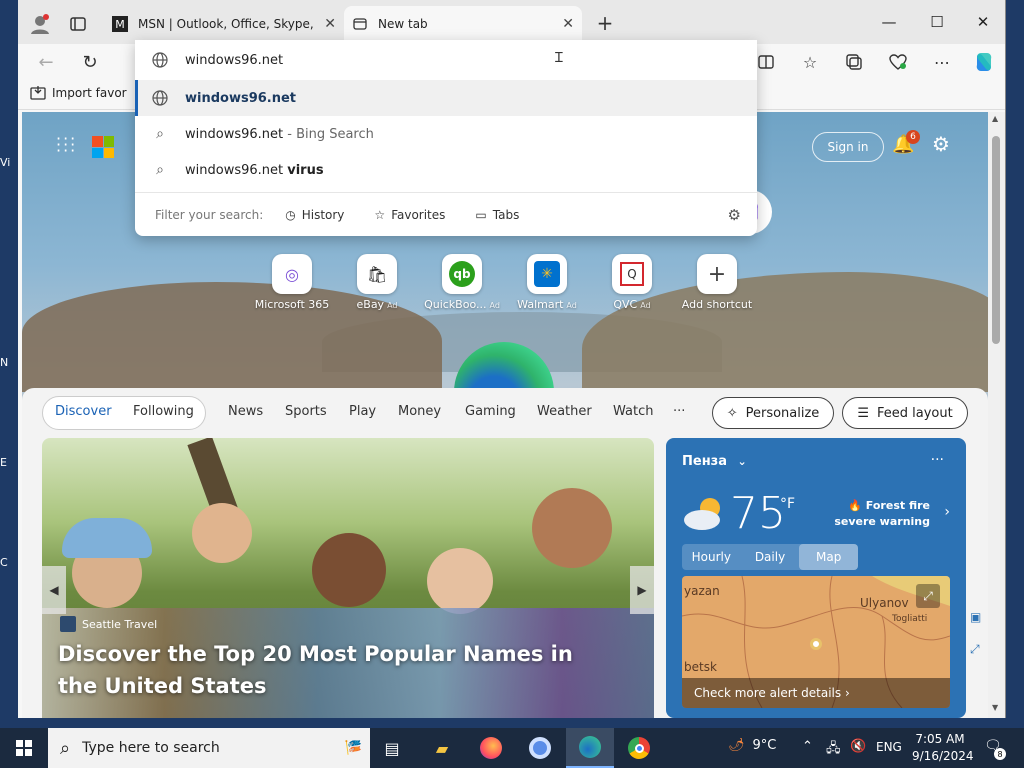 This screenshot has height=768, width=1024. Describe the element at coordinates (446, 134) in the screenshot. I see `suggestion-bing-search: ⌕ windows96.net - Bing Search` at that location.